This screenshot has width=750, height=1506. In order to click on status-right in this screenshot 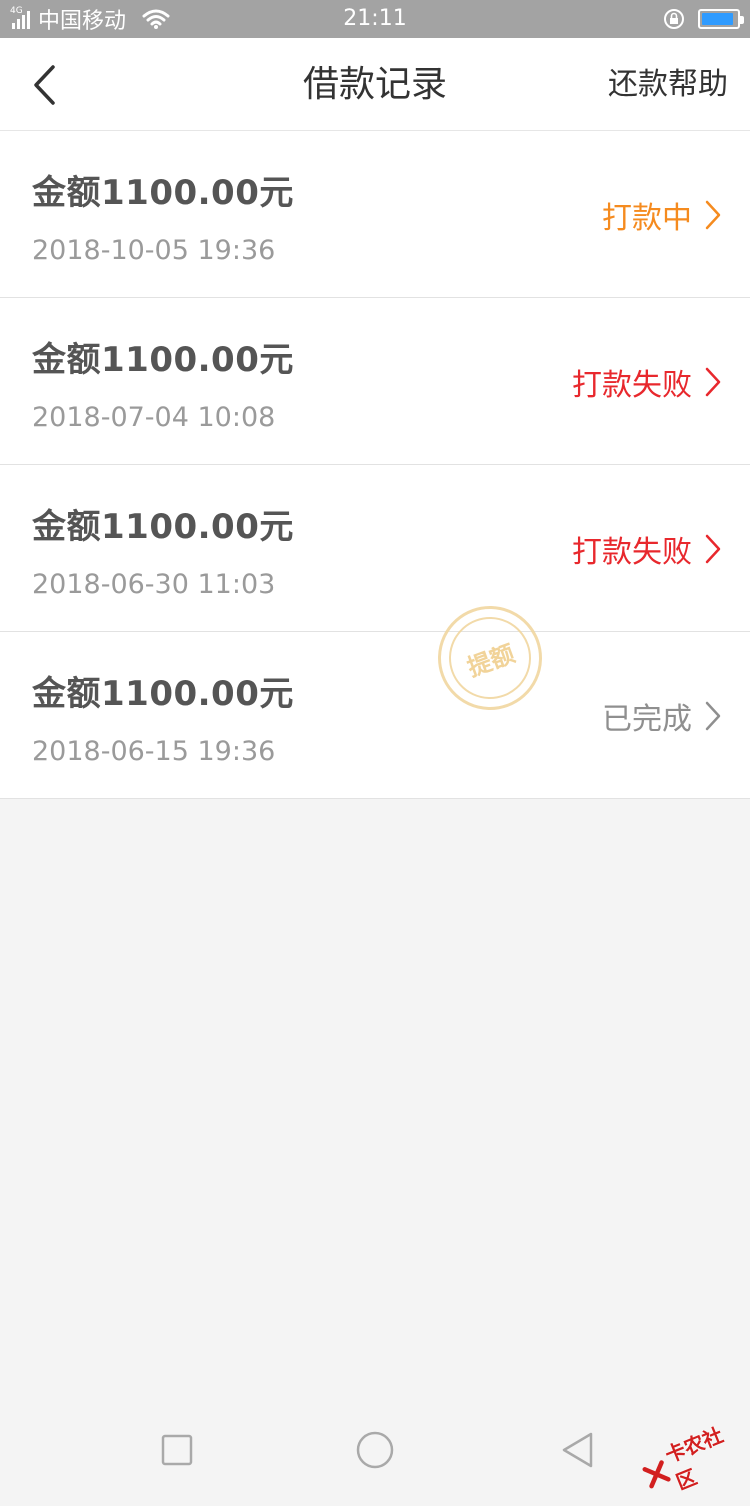, I will do `click(701, 19)`.